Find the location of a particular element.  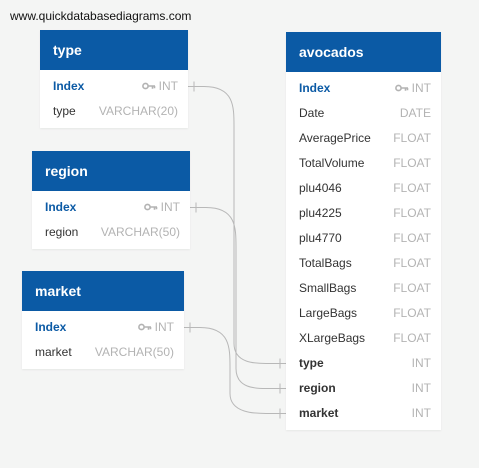

column-name: plu4770 is located at coordinates (320, 238).